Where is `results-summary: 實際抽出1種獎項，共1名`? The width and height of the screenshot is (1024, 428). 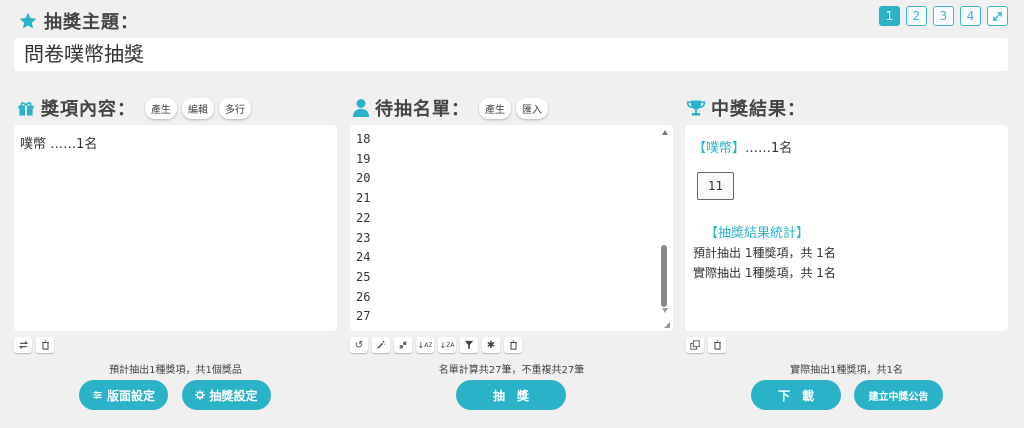 results-summary: 實際抽出1種獎項，共1名 is located at coordinates (846, 370).